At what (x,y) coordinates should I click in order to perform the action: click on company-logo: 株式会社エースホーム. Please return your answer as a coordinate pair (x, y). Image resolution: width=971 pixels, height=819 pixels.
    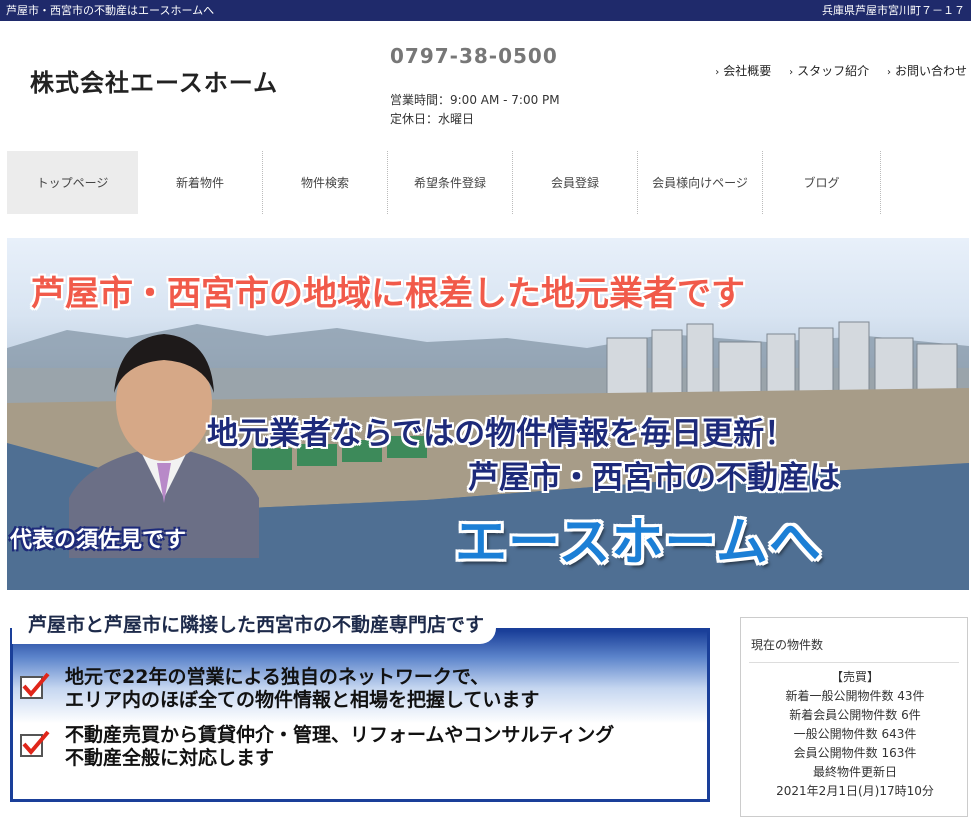
    Looking at the image, I should click on (154, 80).